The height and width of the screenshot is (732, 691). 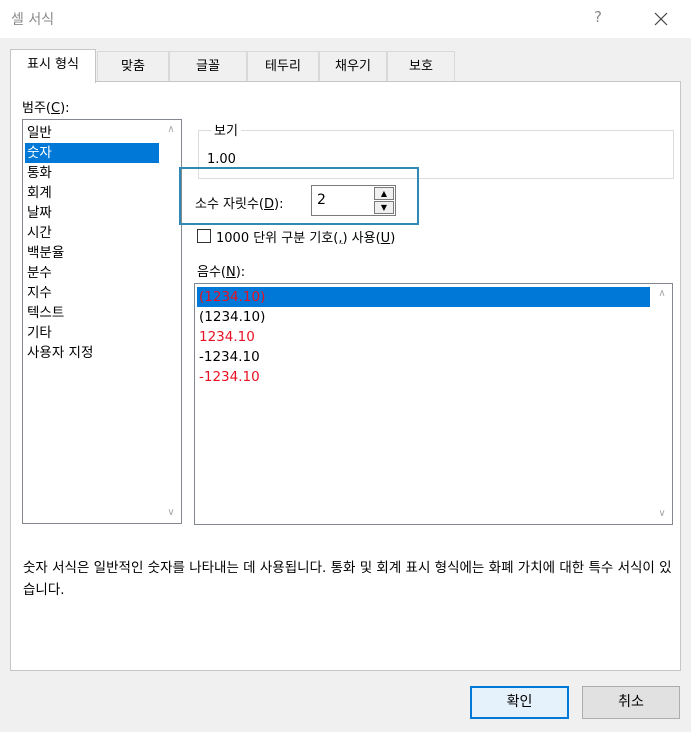 I want to click on list-item: 텍스트, so click(x=92, y=313).